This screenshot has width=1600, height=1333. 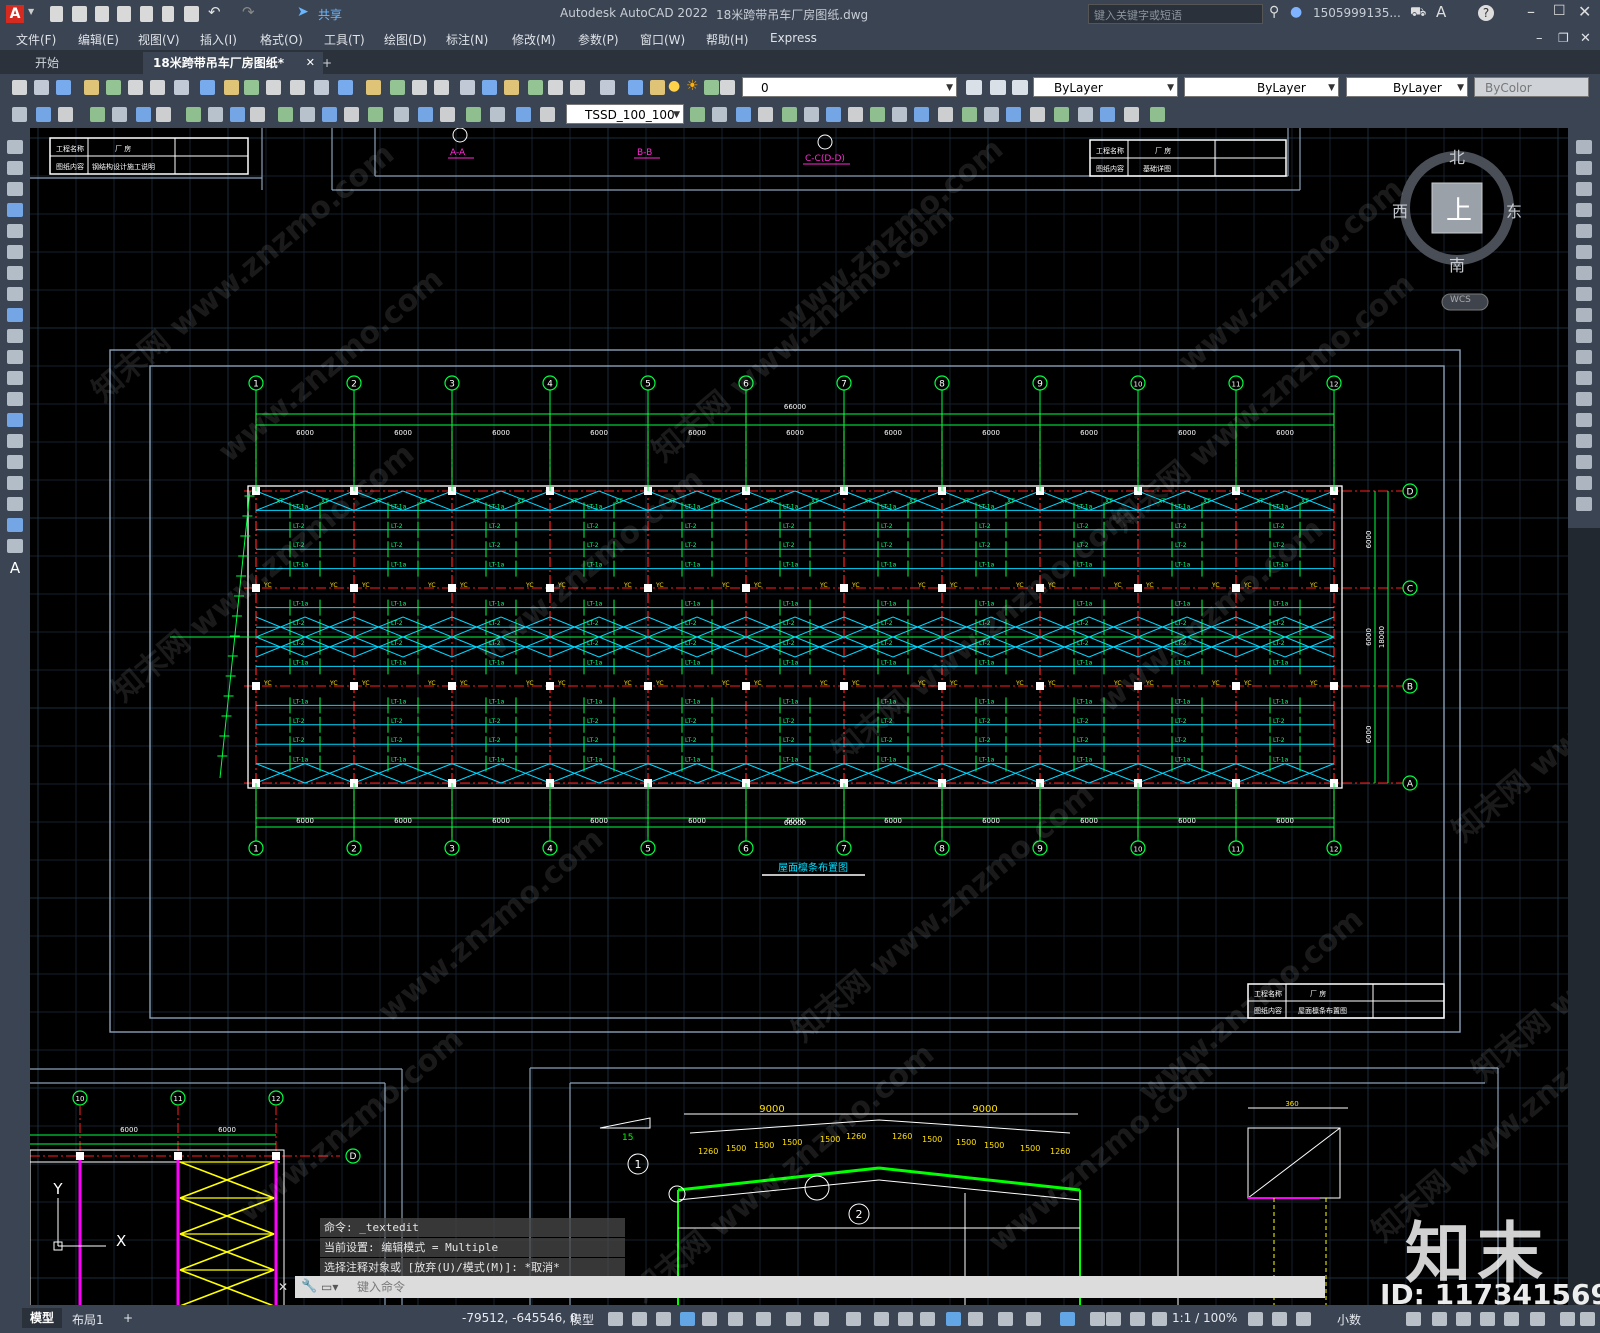 I want to click on search-input: 键入关键字或短语, so click(x=1175, y=14).